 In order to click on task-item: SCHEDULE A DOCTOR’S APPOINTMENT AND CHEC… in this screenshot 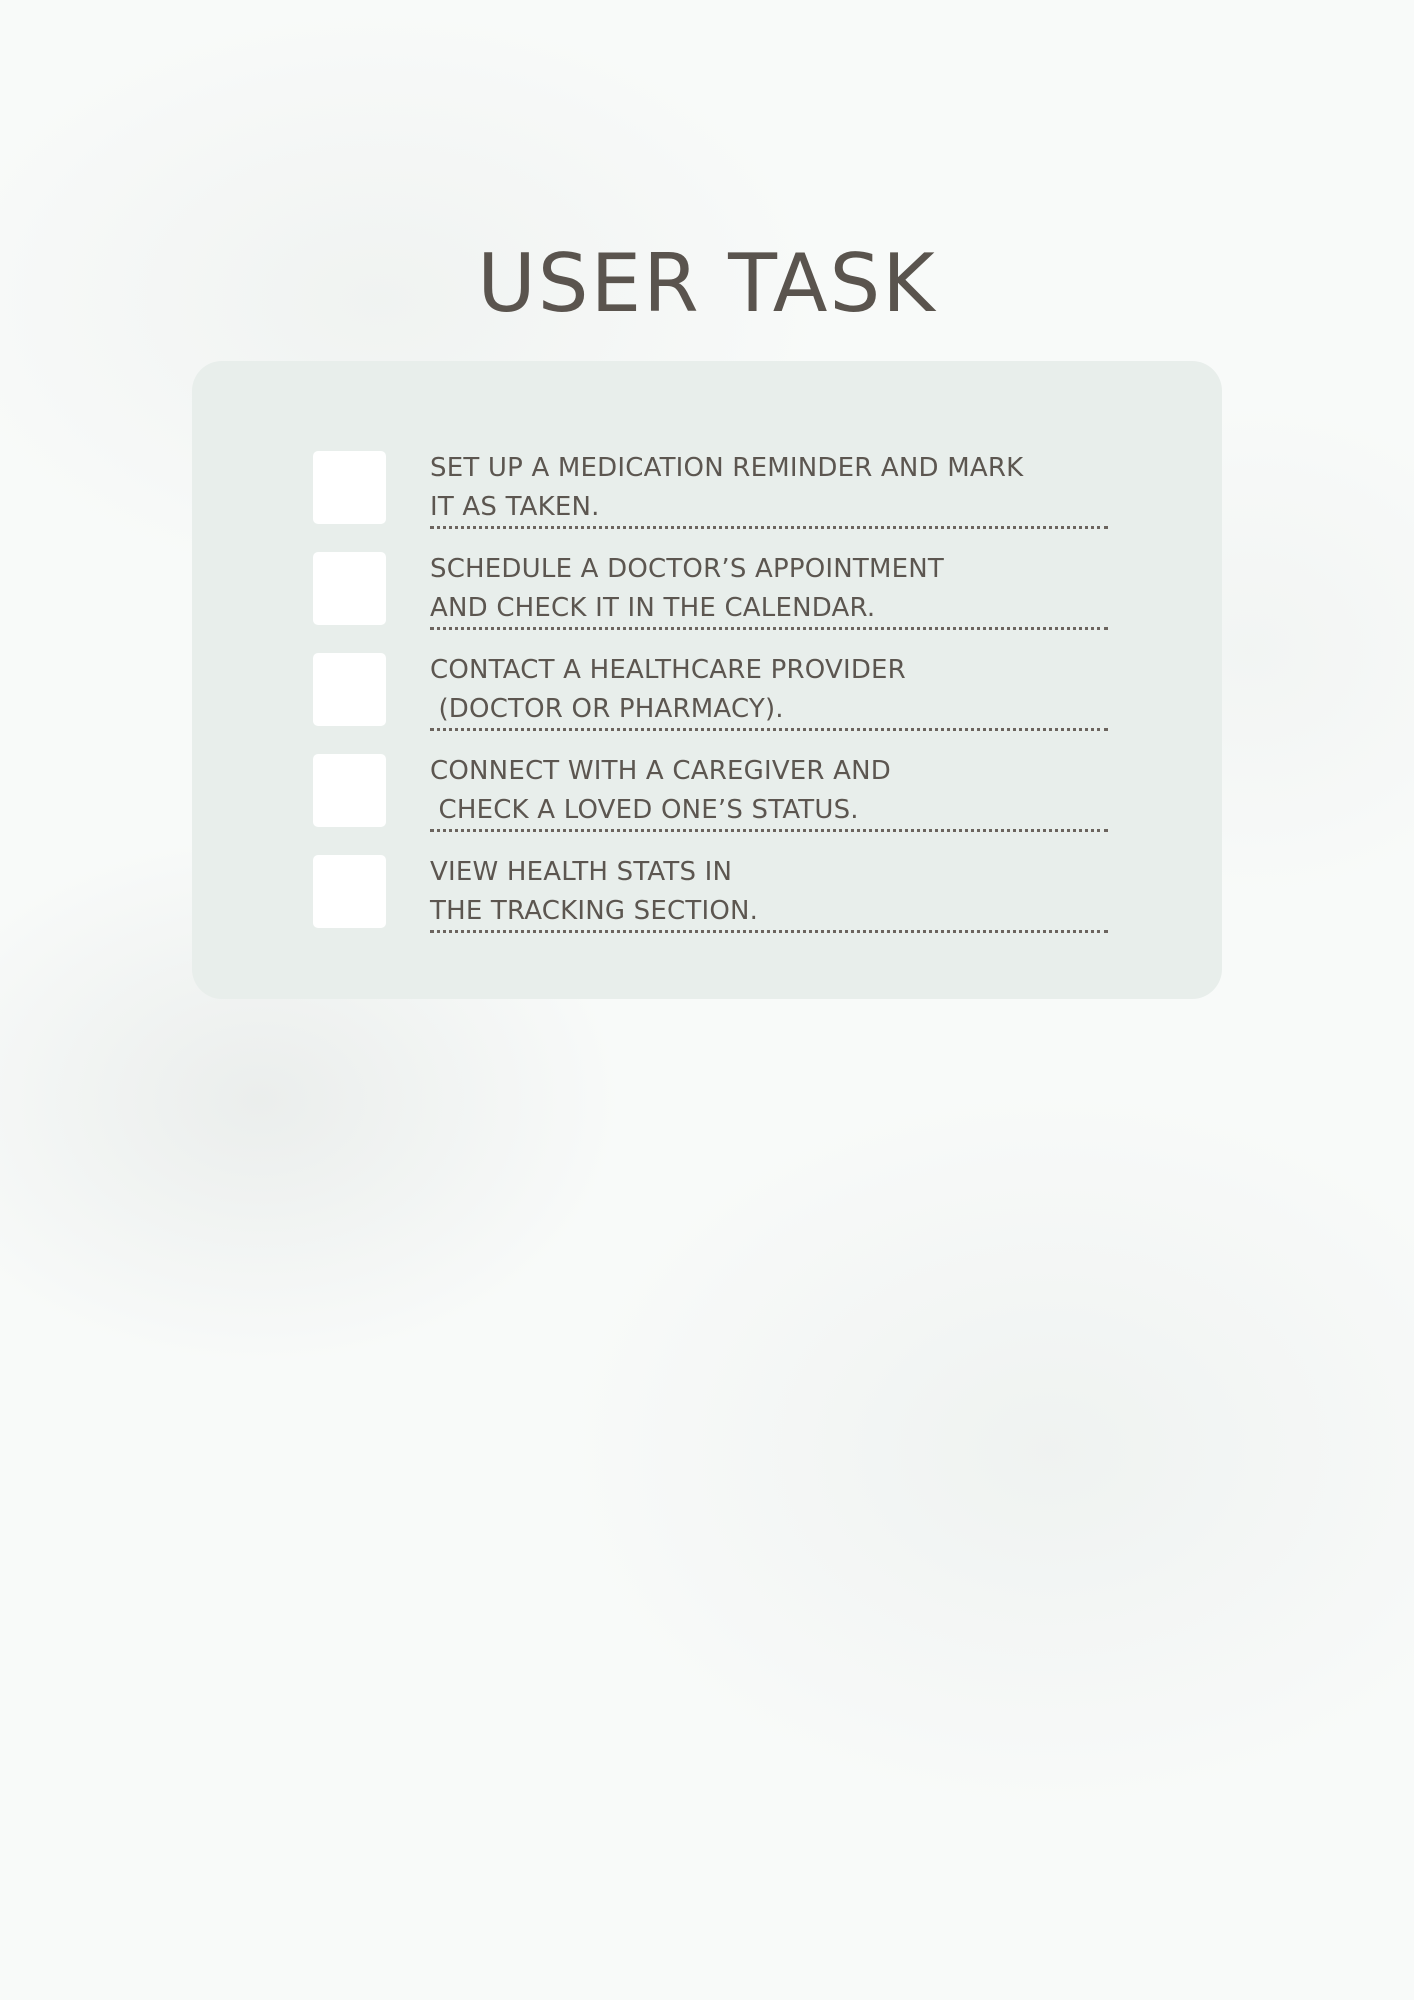, I will do `click(710, 602)`.